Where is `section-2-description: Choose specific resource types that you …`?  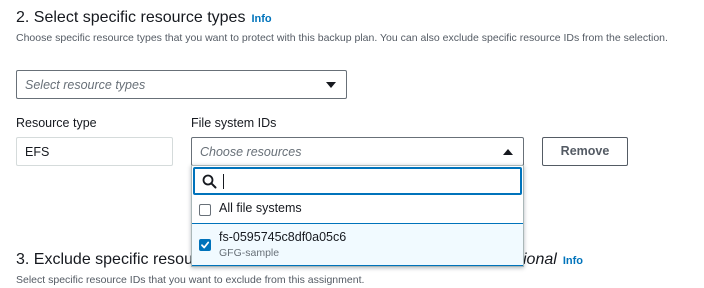 section-2-description: Choose specific resource types that you … is located at coordinates (342, 38).